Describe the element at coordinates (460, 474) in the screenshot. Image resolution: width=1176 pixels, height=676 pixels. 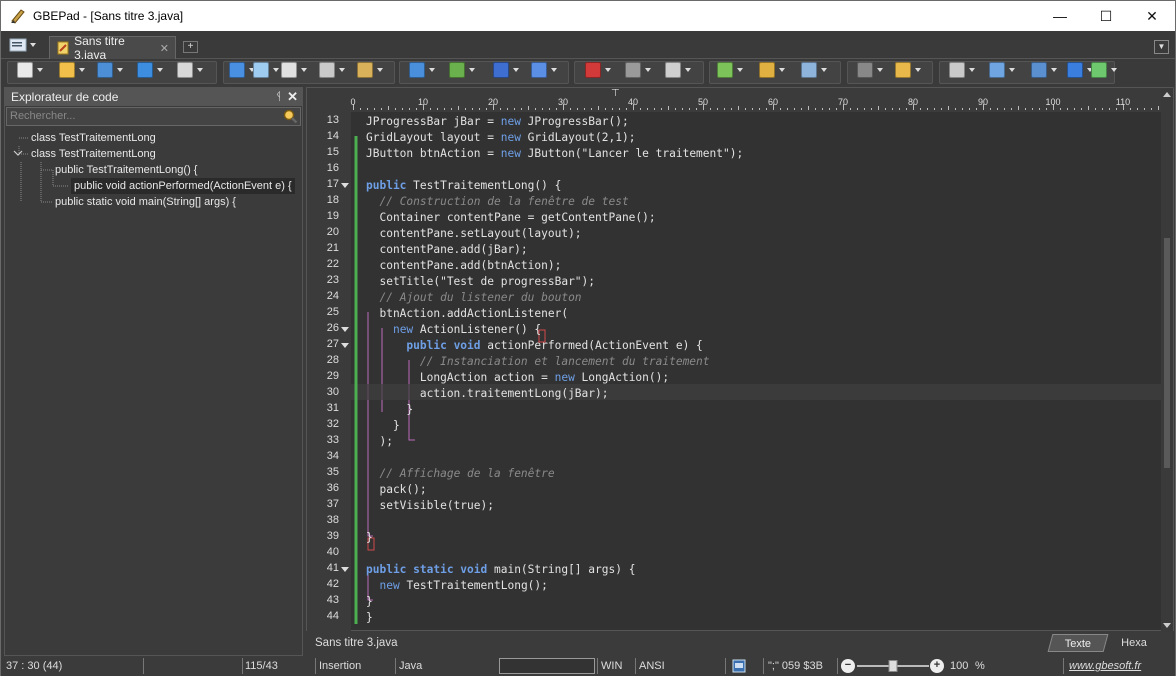
I see `code-line: // Affichage de la fenêtre` at that location.